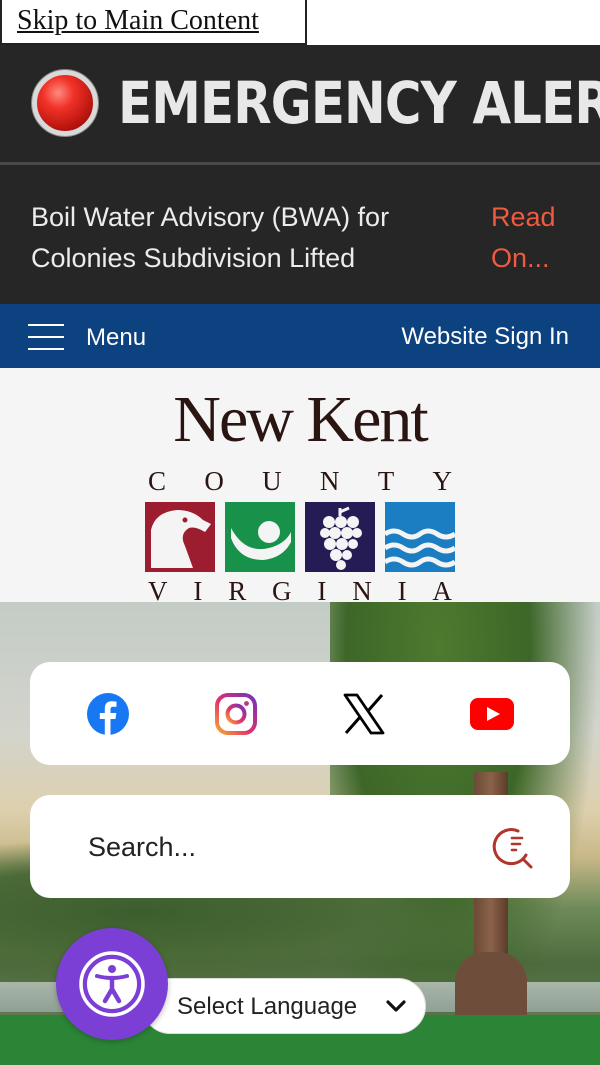 The image size is (600, 1065). Describe the element at coordinates (485, 337) in the screenshot. I see `website-sign-in-link: Website Sign In` at that location.